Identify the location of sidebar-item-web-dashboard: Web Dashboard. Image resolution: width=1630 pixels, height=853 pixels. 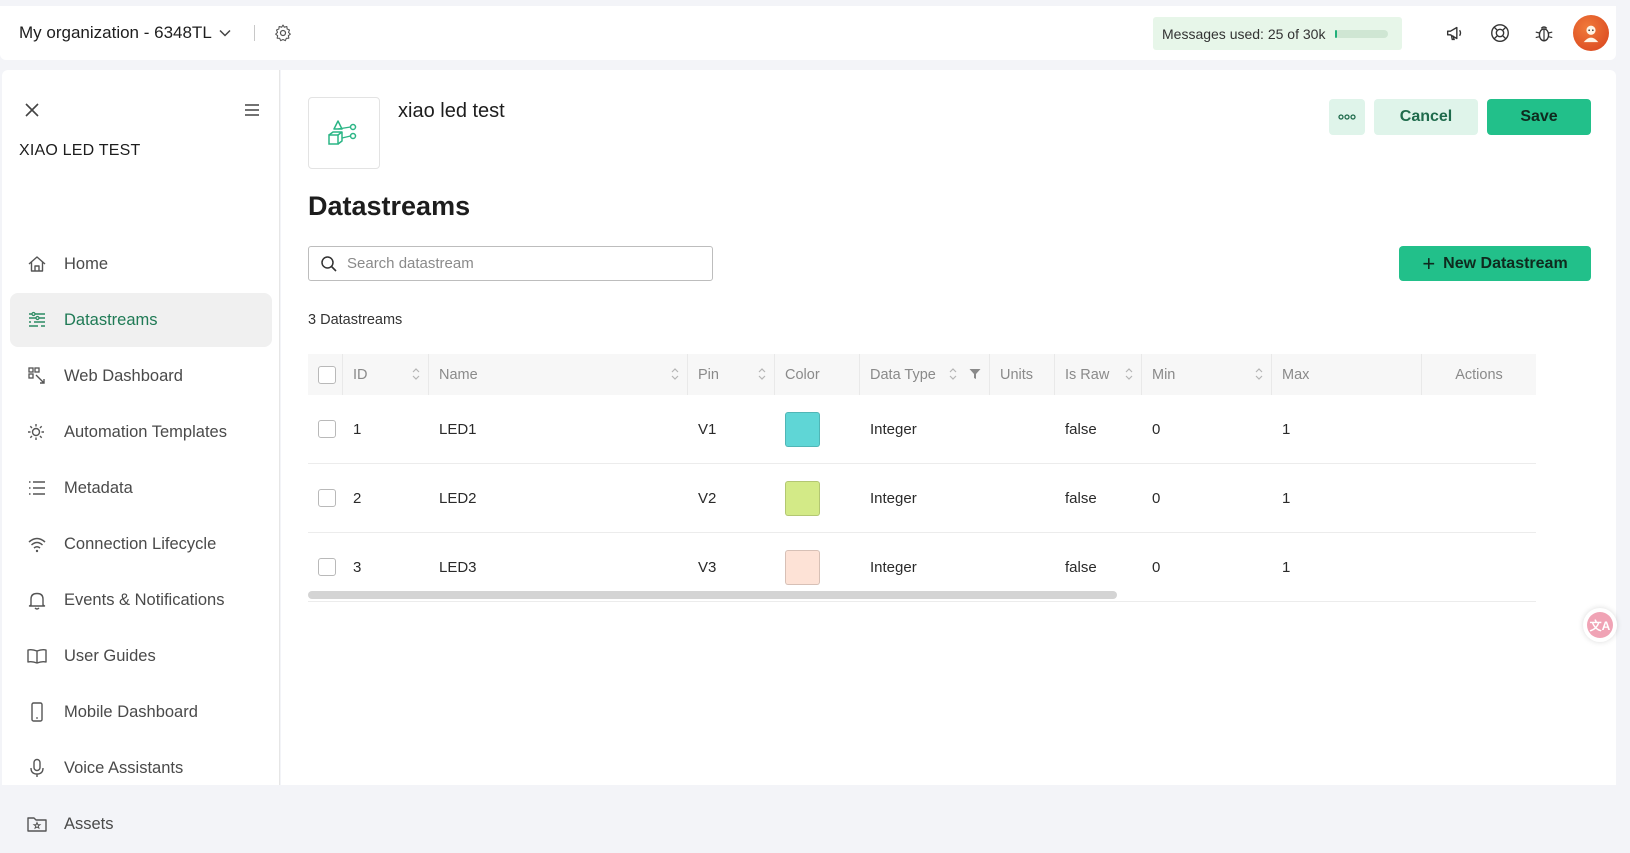
(141, 376).